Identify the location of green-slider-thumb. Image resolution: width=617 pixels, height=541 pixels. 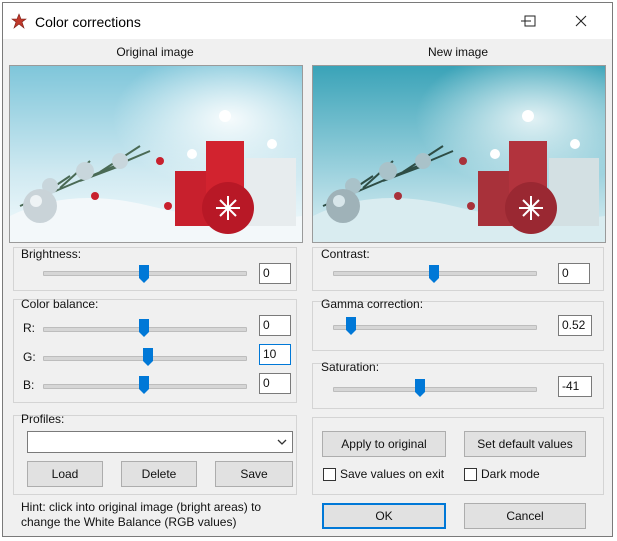
(148, 357).